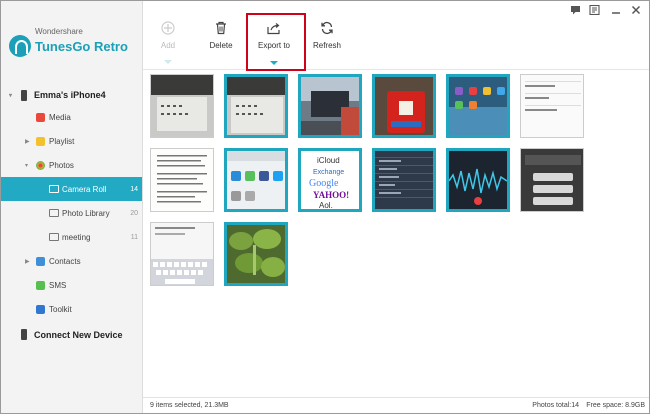  What do you see at coordinates (84, 189) in the screenshot?
I see `sidebar-item-label: Camera Roll` at bounding box center [84, 189].